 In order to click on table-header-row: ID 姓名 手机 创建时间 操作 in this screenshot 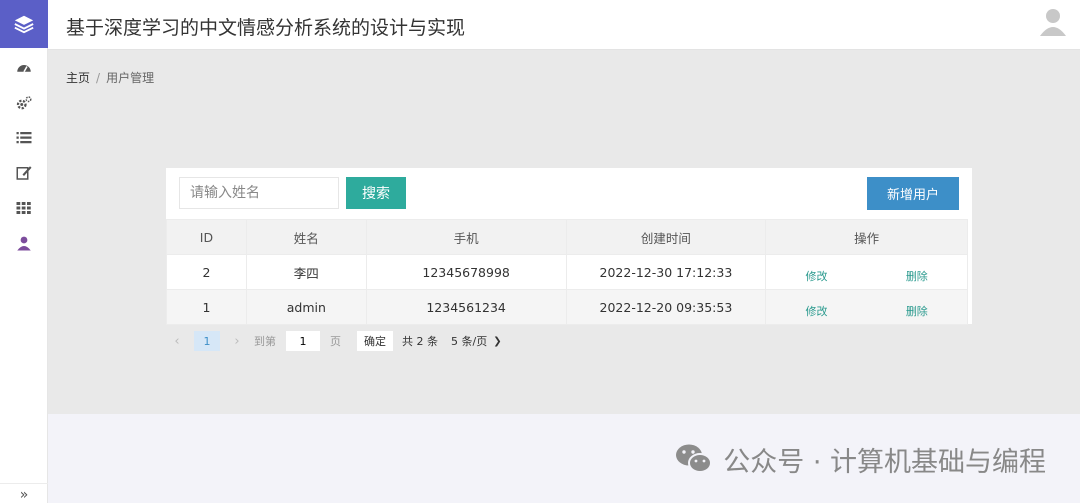, I will do `click(567, 237)`.